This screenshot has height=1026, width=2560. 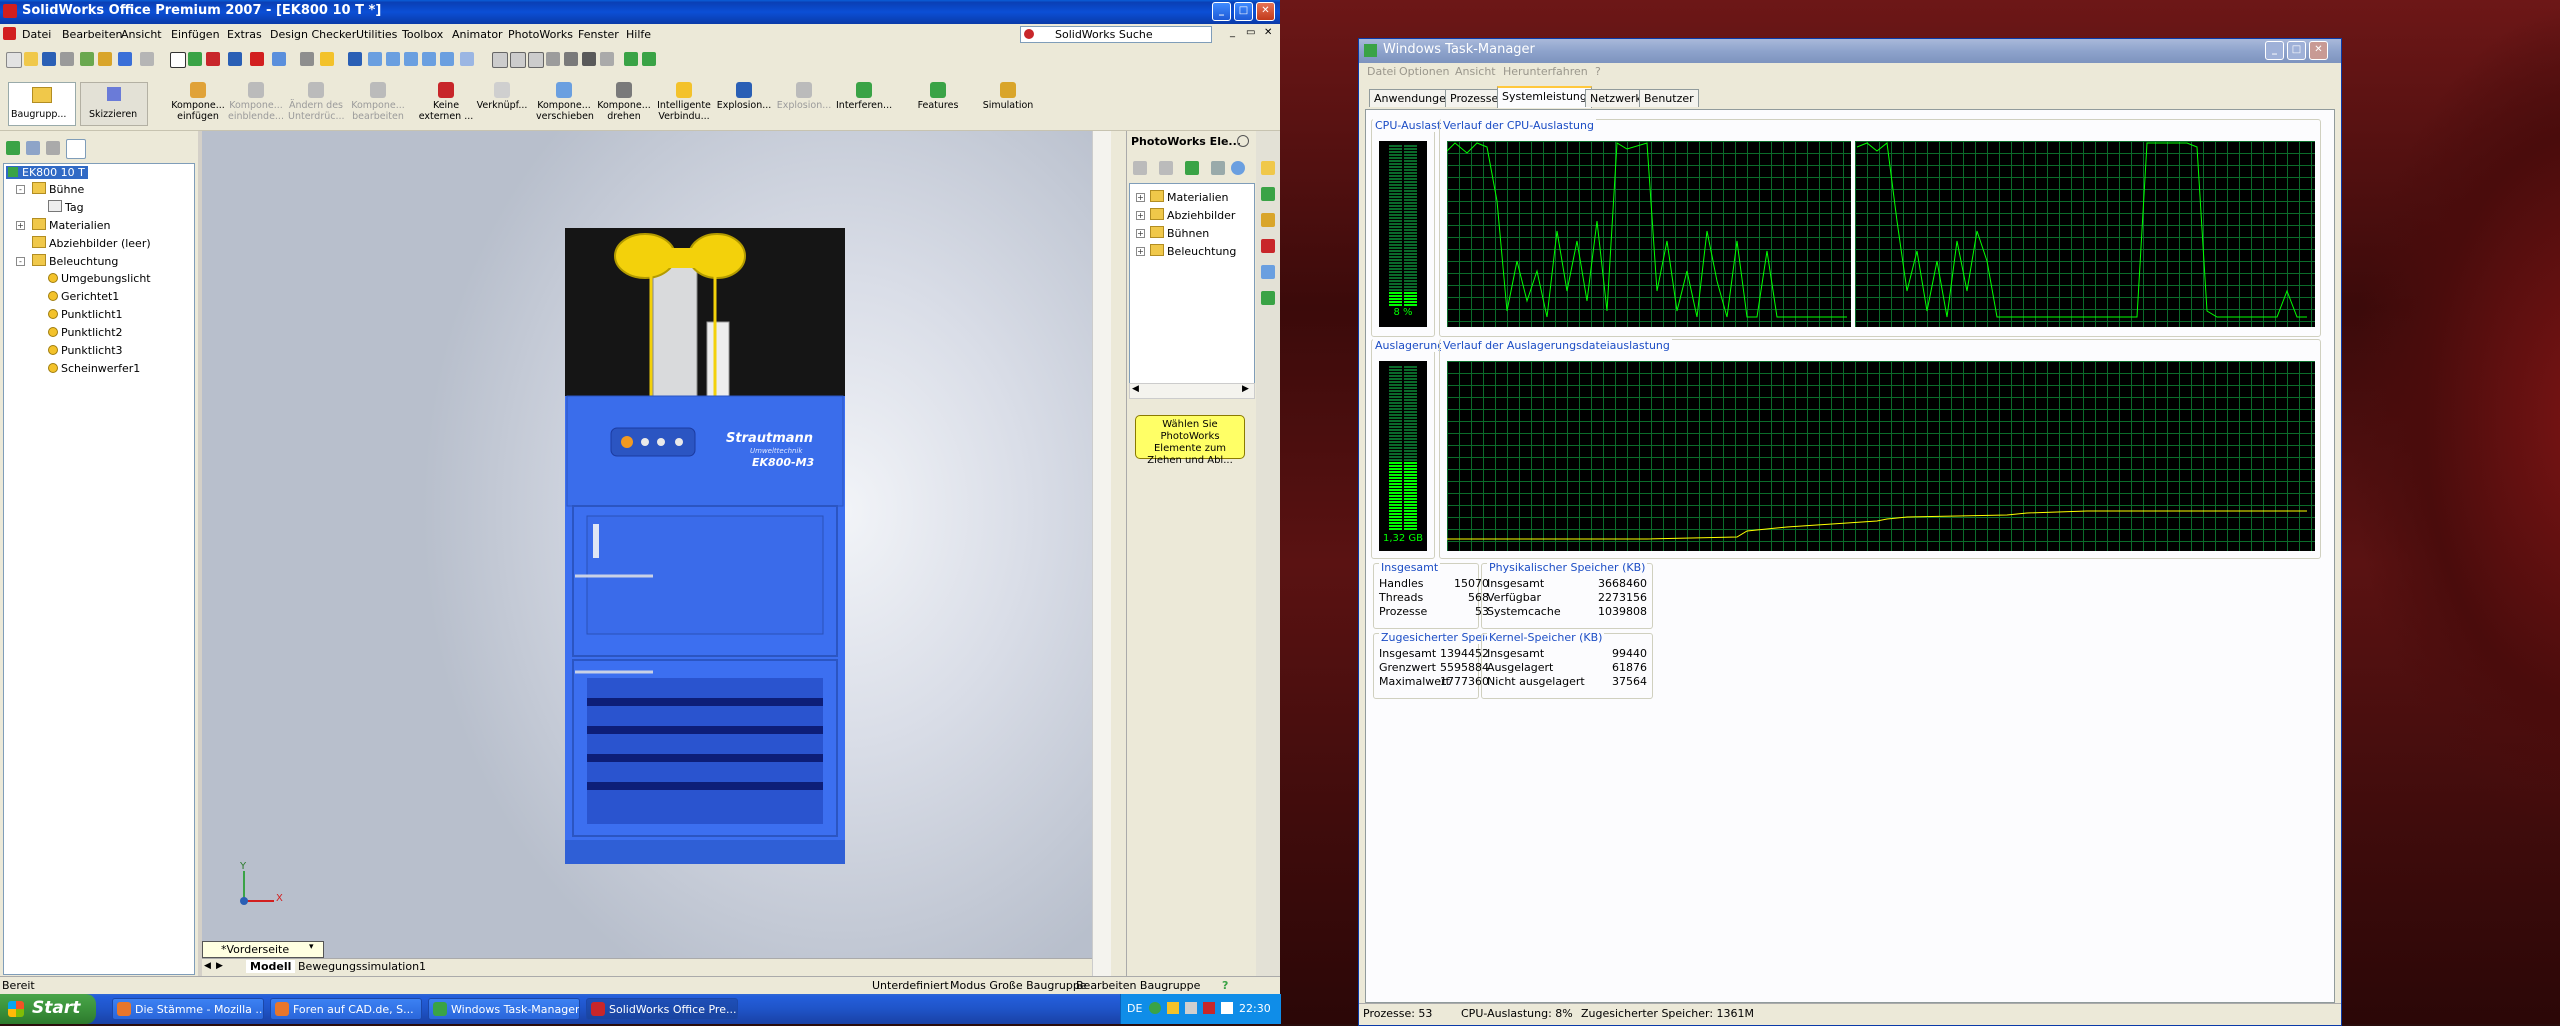 I want to click on tm-menu-herunterfahren: Herunterfahren, so click(x=1545, y=71).